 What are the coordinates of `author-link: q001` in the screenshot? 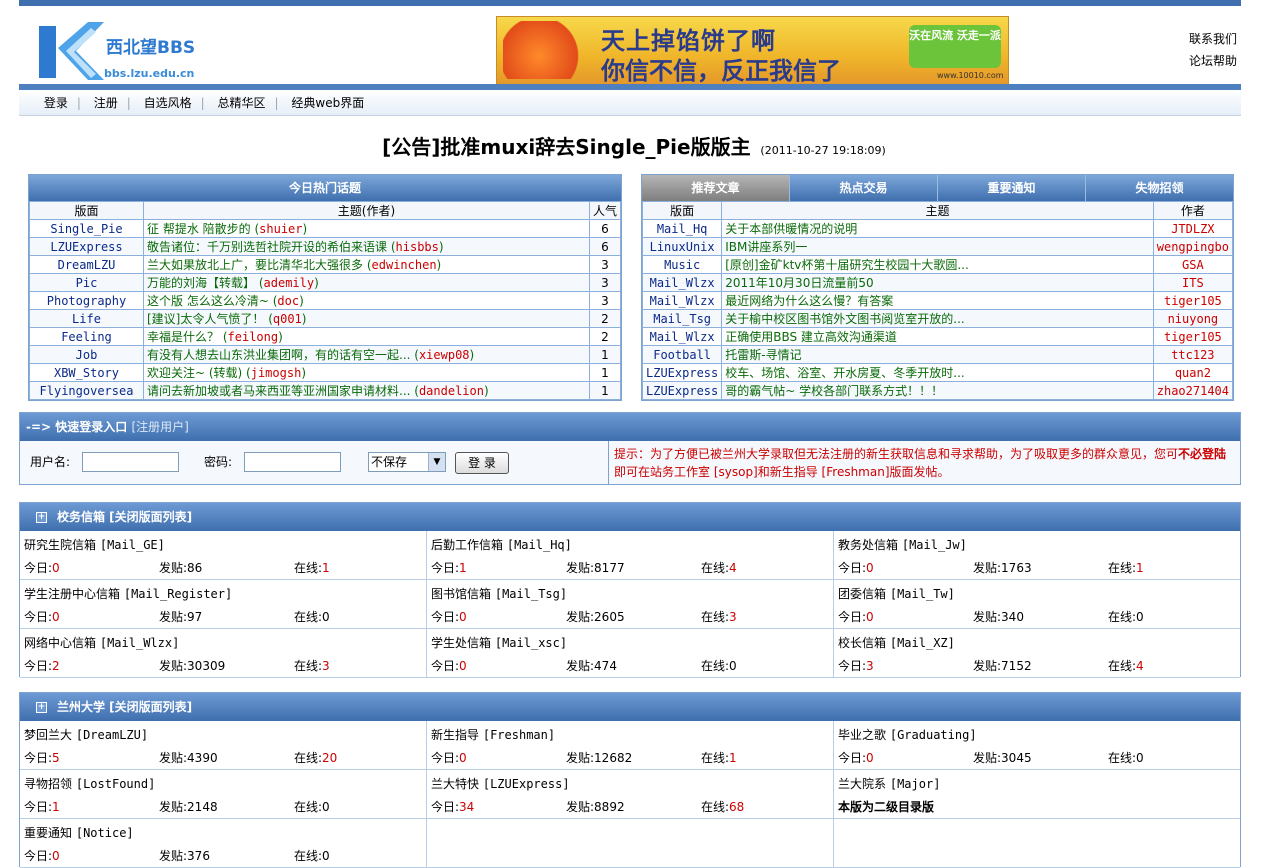 It's located at (287, 319).